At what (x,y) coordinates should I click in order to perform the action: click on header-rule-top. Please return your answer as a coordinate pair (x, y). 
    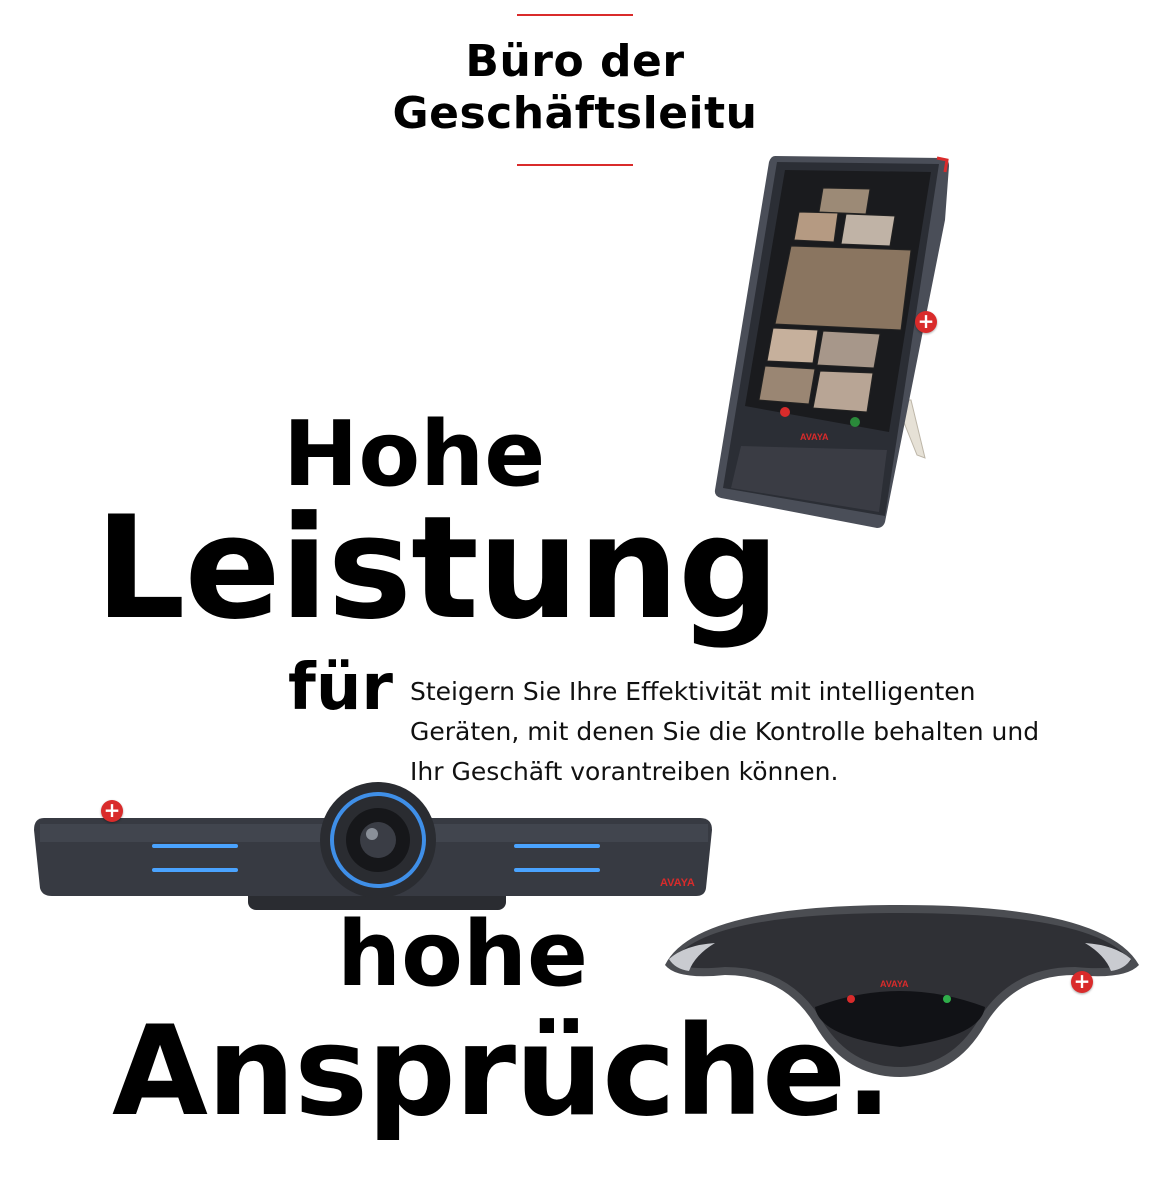
    Looking at the image, I should click on (575, 15).